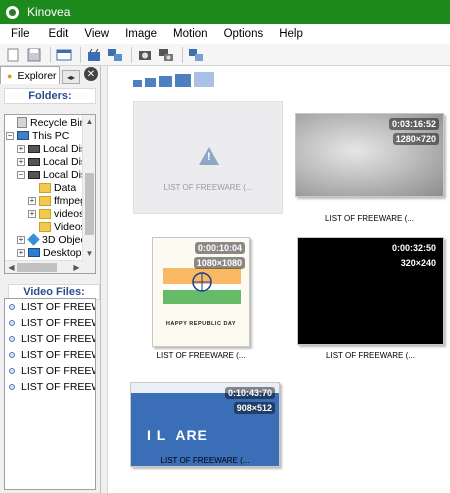 This screenshot has width=450, height=493. Describe the element at coordinates (91, 74) in the screenshot. I see `close-icon: ✕` at that location.